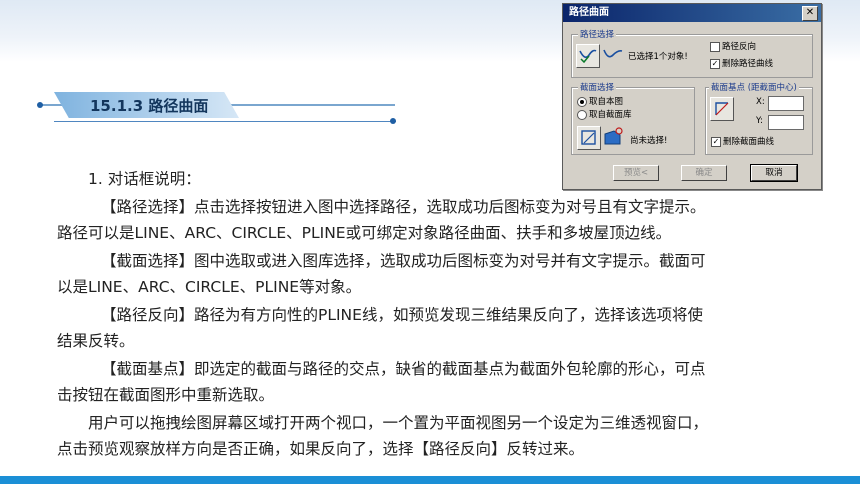  Describe the element at coordinates (704, 173) in the screenshot. I see `ok-button: 确定` at that location.